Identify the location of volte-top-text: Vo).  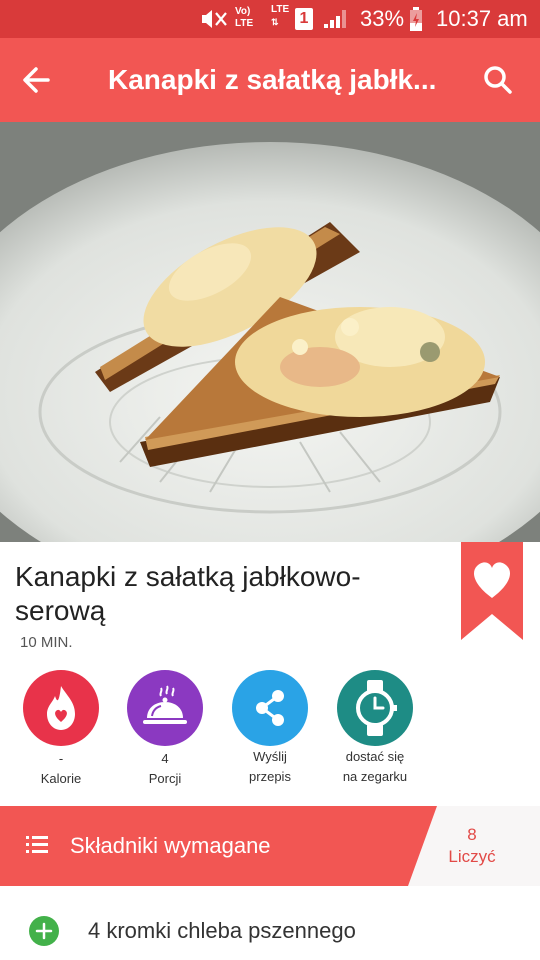
(243, 11).